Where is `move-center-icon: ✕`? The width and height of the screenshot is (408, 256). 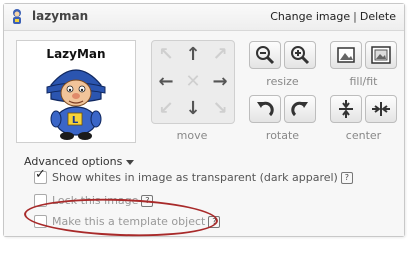 move-center-icon: ✕ is located at coordinates (193, 82).